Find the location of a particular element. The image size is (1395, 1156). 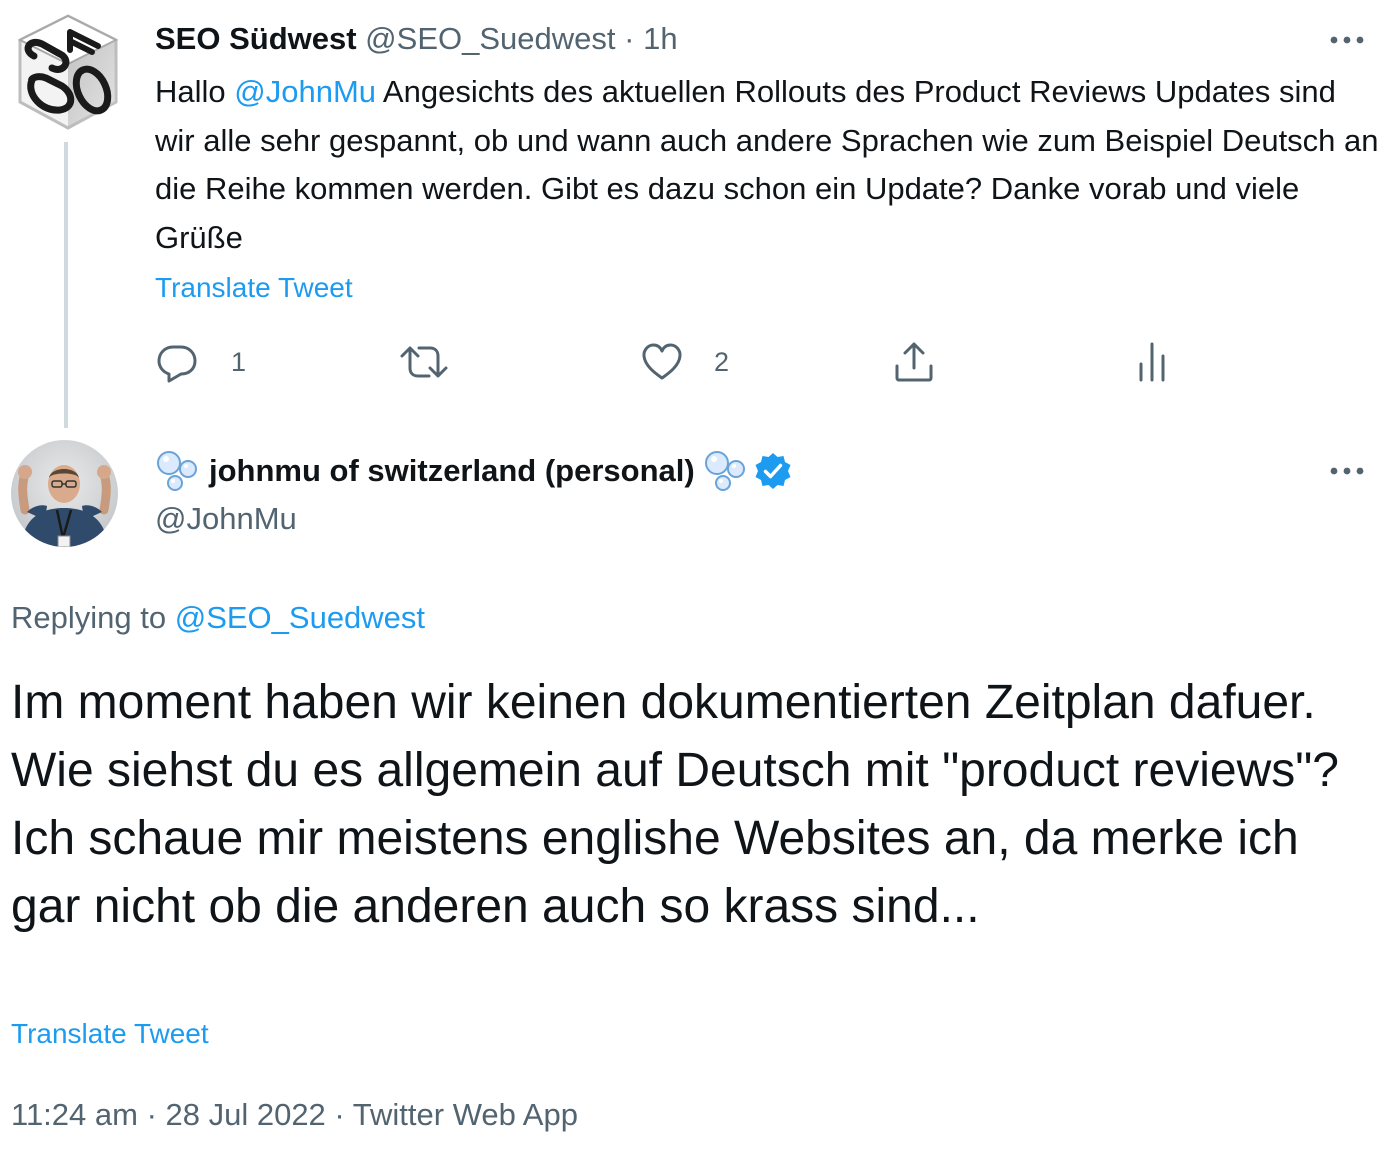

replying-prefix: Replying to is located at coordinates (93, 617).